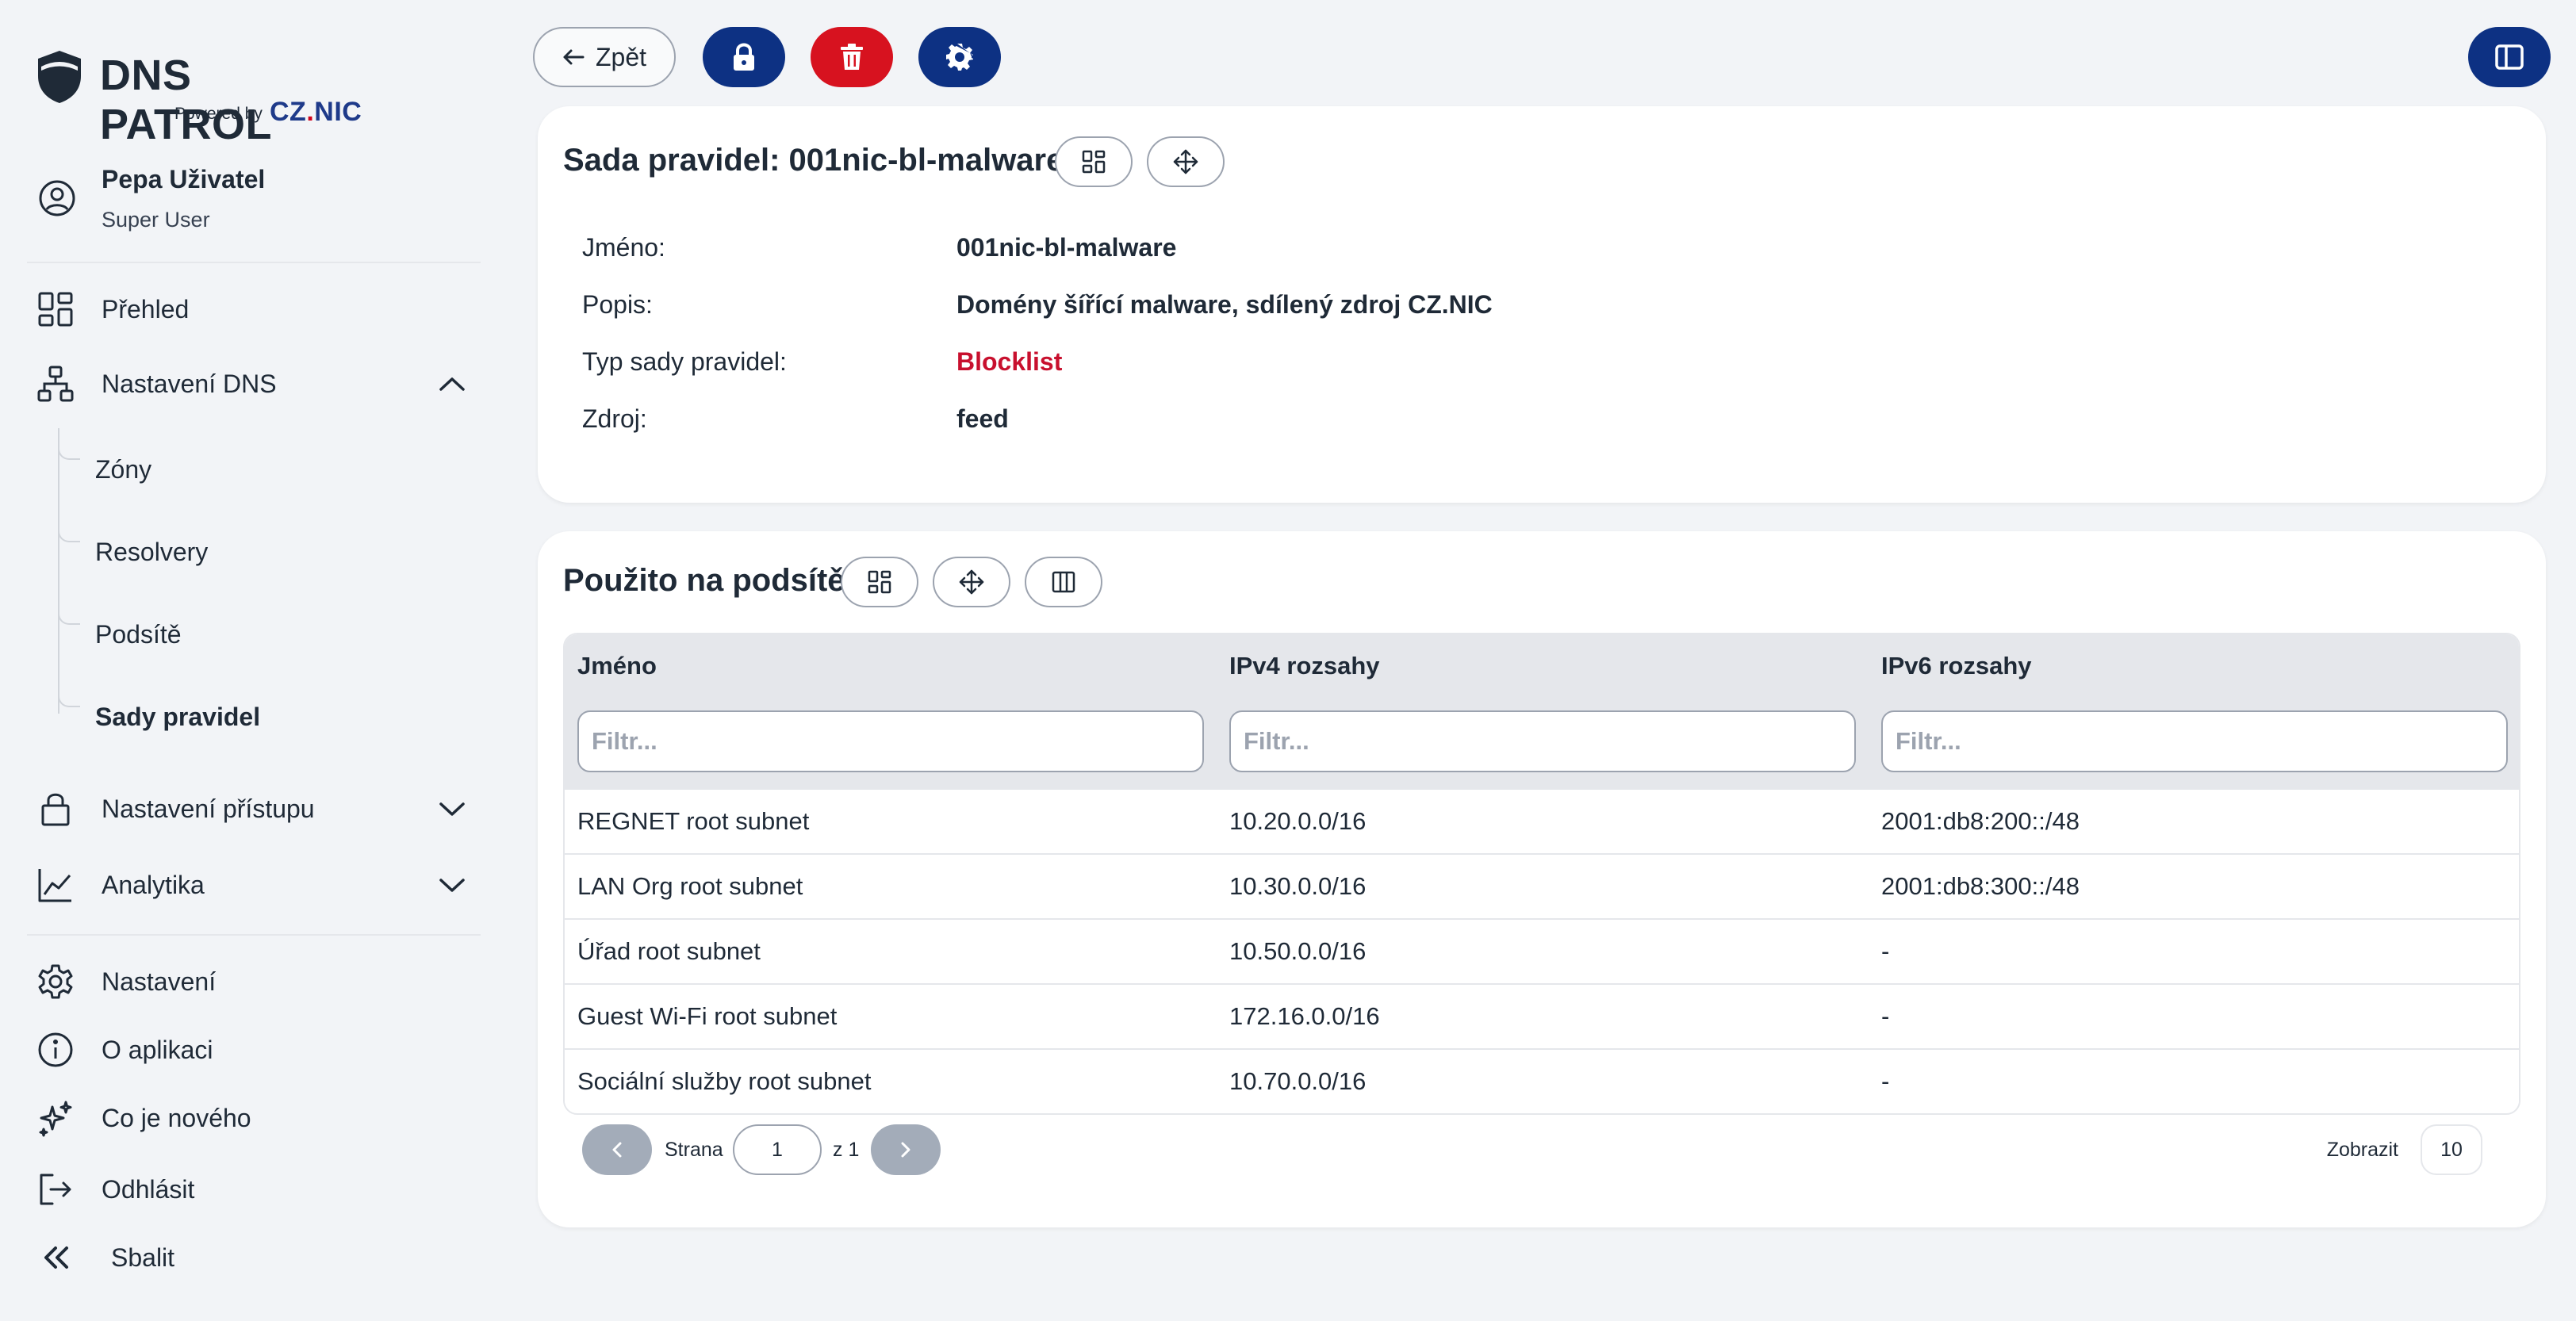 This screenshot has height=1321, width=2576. I want to click on settings-button, so click(960, 57).